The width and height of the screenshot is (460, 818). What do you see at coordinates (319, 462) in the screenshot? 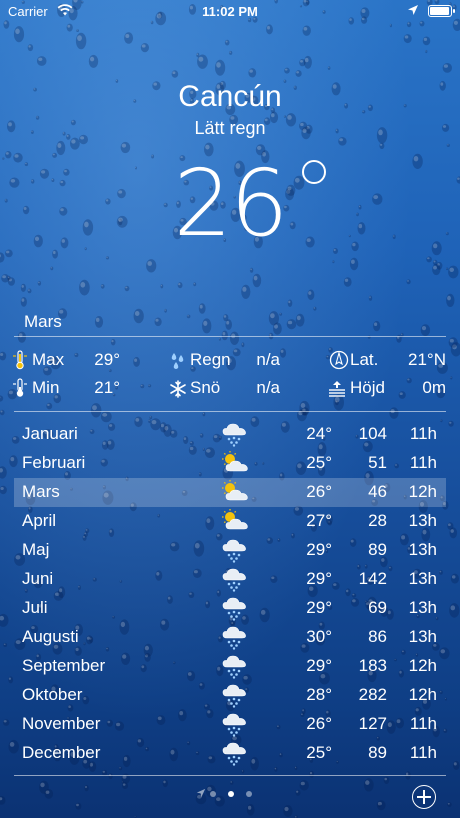
I see `month-temperature: 25°` at bounding box center [319, 462].